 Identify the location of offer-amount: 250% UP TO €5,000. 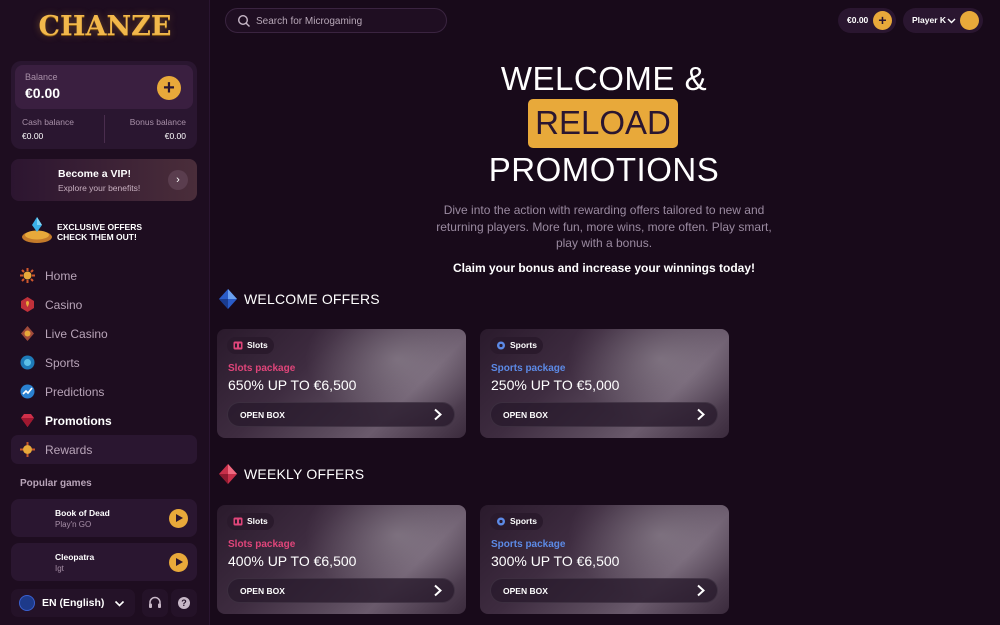
(555, 385).